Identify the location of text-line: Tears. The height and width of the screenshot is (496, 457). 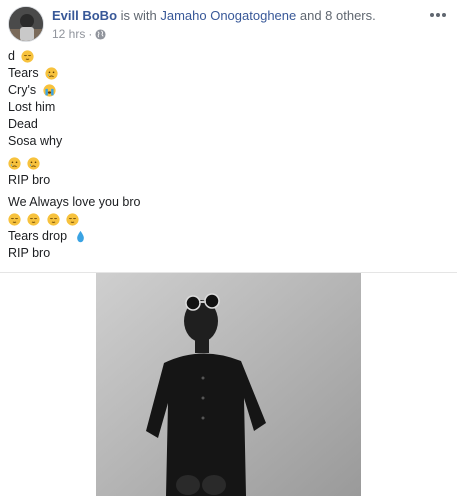
(74, 73).